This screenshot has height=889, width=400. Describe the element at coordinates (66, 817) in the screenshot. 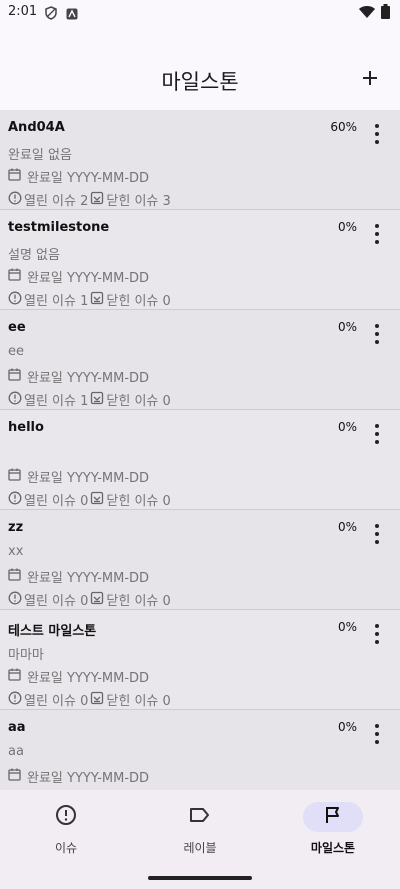

I see `alert-circle-icon` at that location.